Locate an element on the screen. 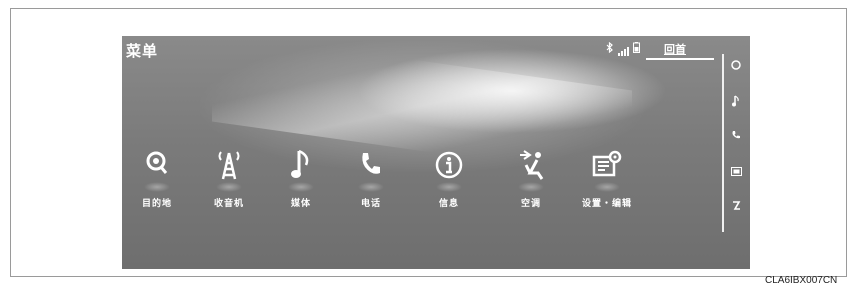 The width and height of the screenshot is (857, 291). menu-item-media: 媒体 is located at coordinates (301, 184).